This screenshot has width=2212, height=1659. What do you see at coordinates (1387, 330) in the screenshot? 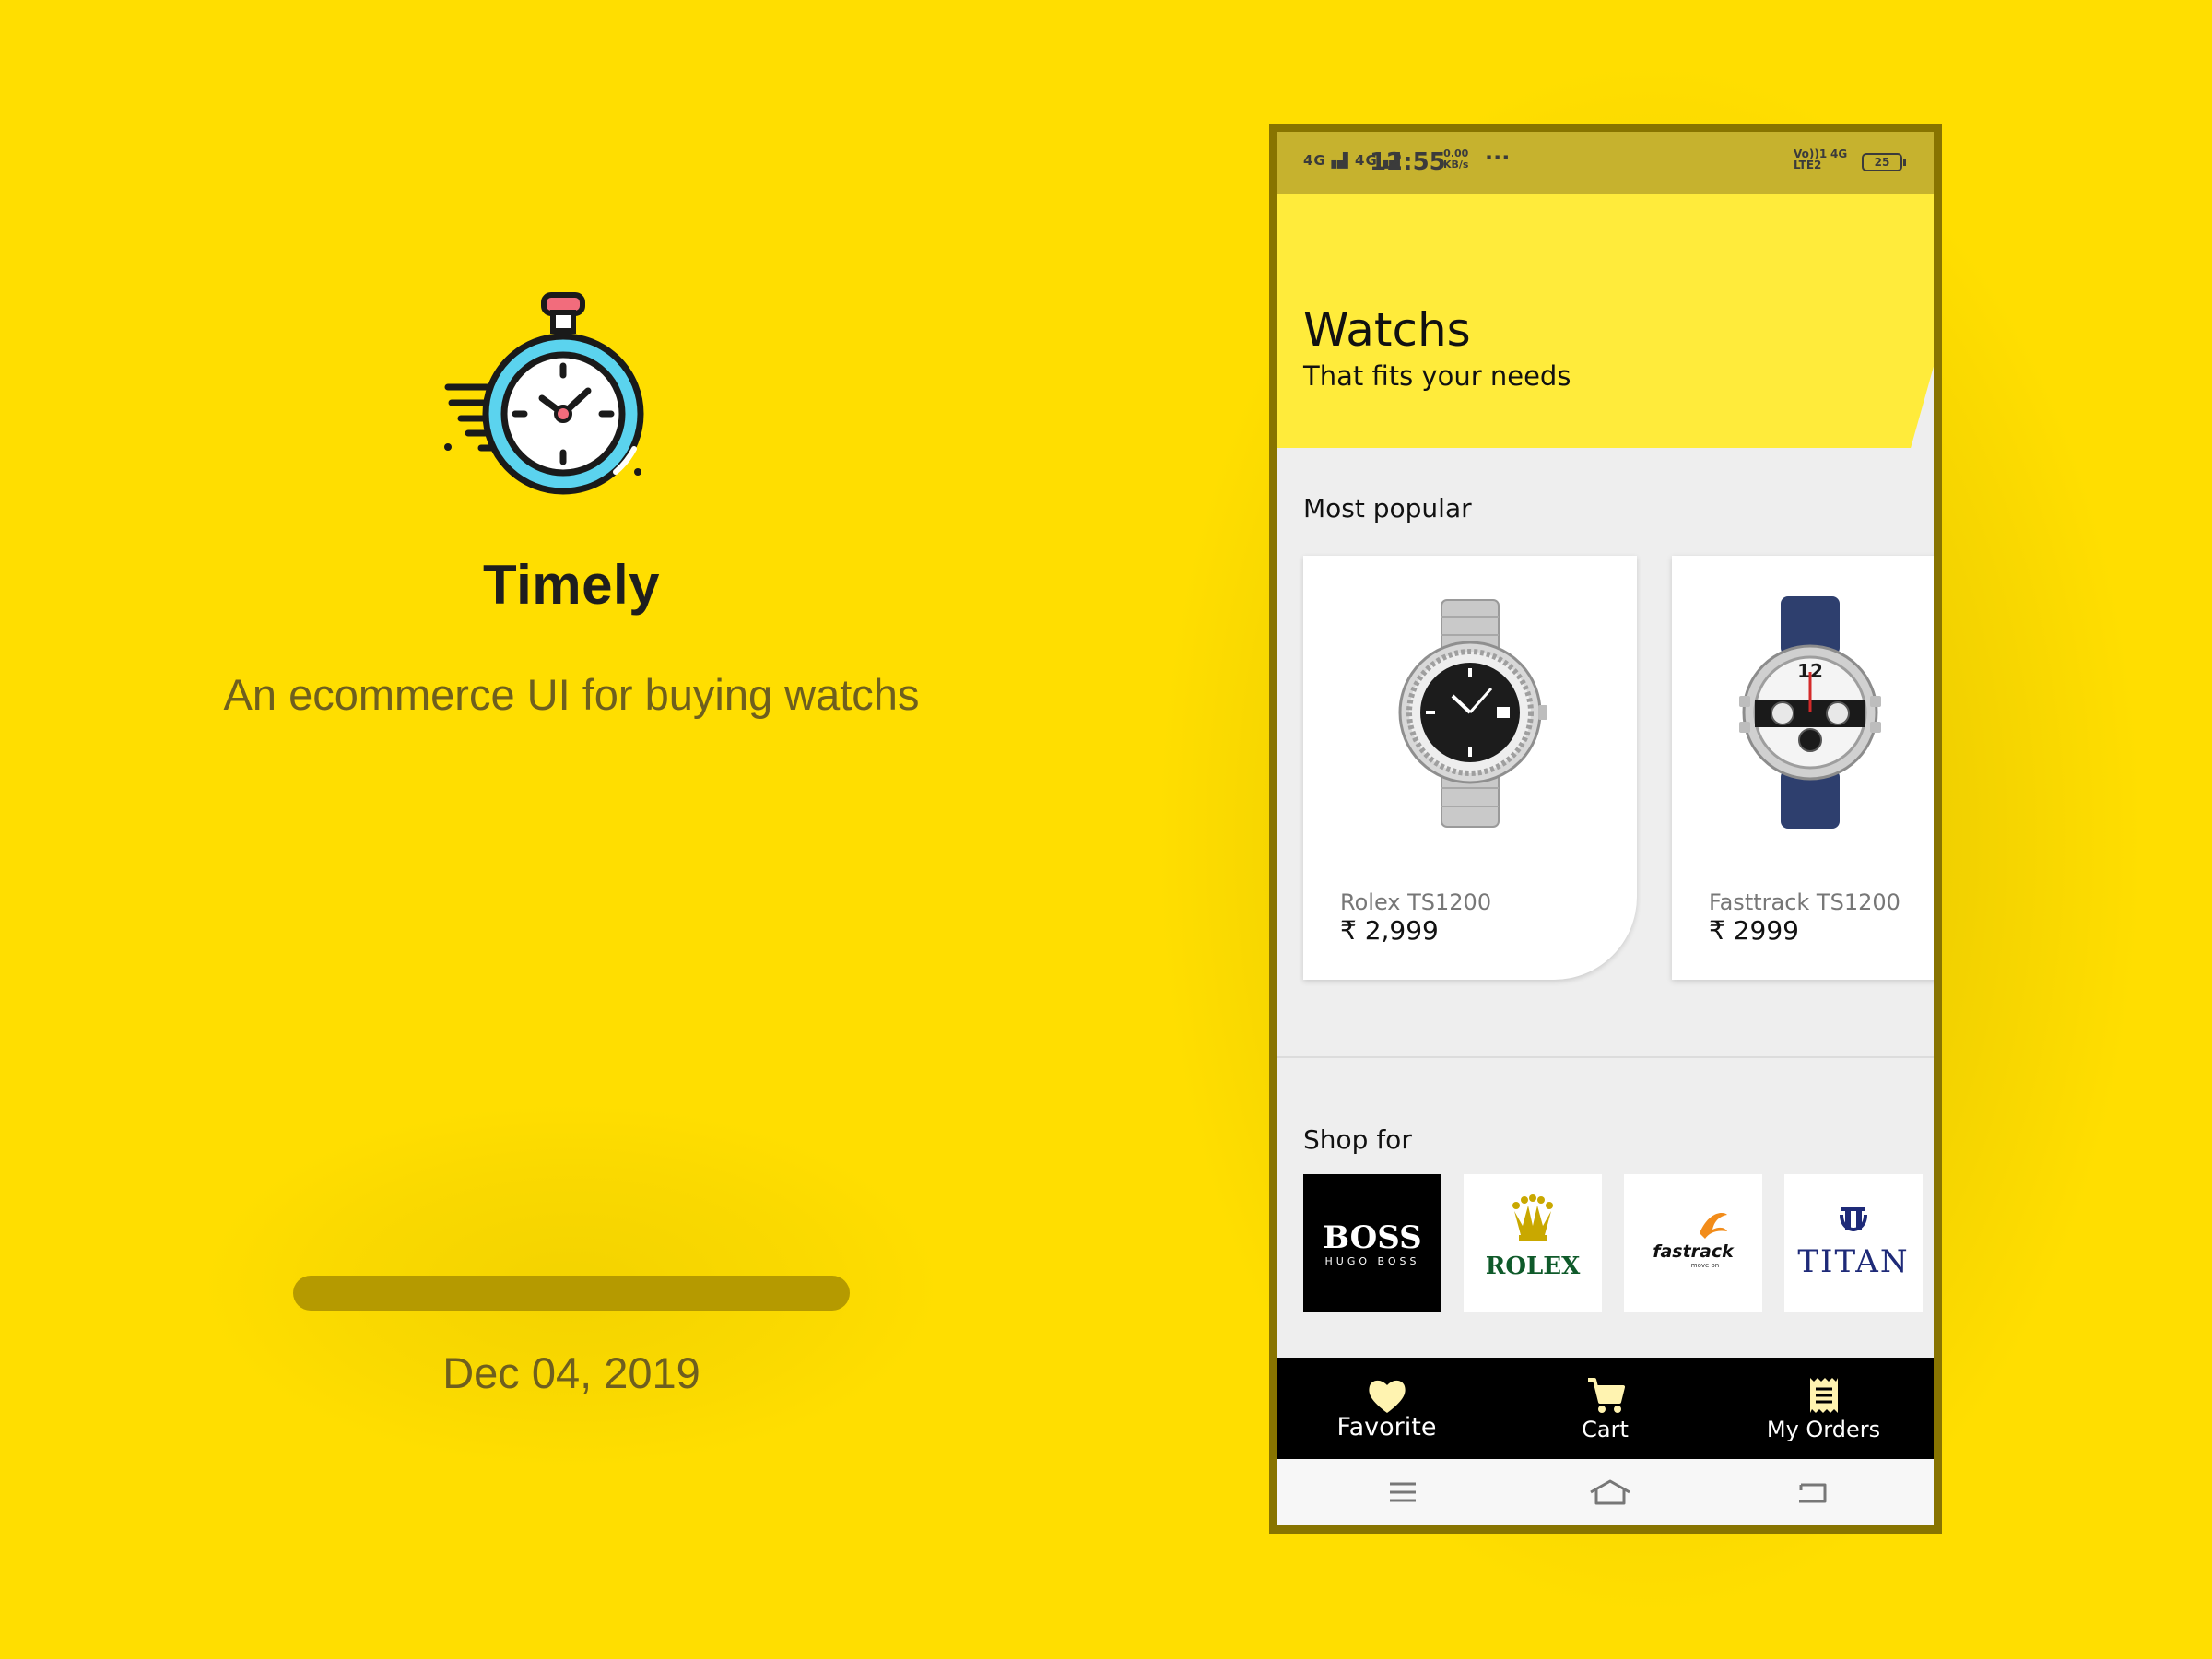
I see `page-title: Watchs` at bounding box center [1387, 330].